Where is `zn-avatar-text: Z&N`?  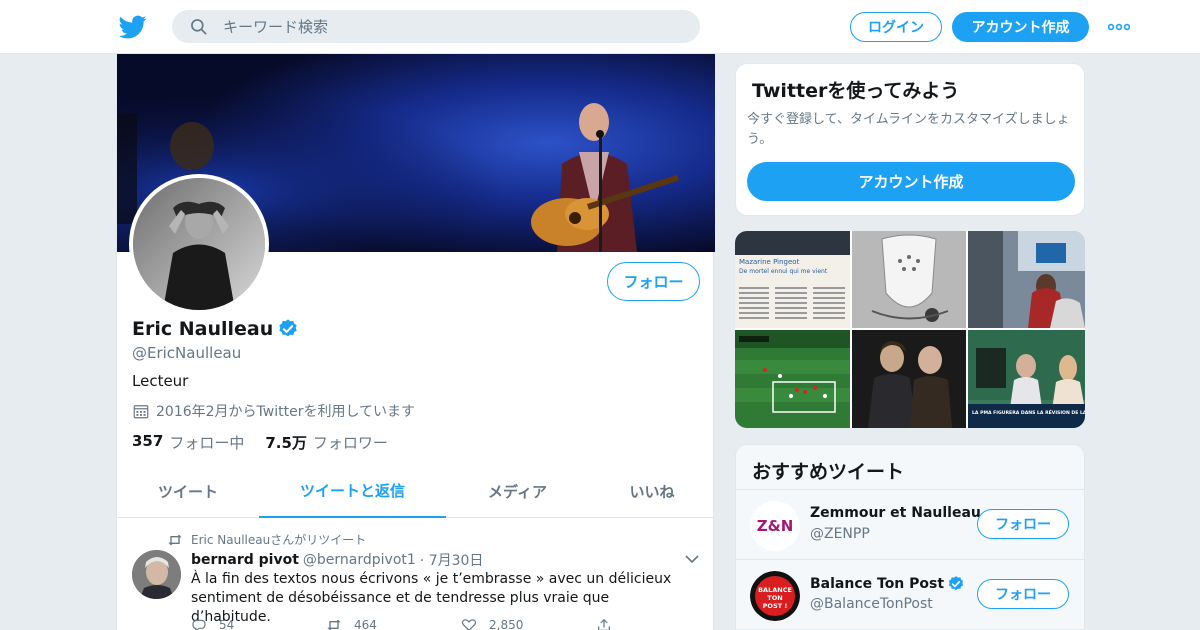 zn-avatar-text: Z&N is located at coordinates (775, 526).